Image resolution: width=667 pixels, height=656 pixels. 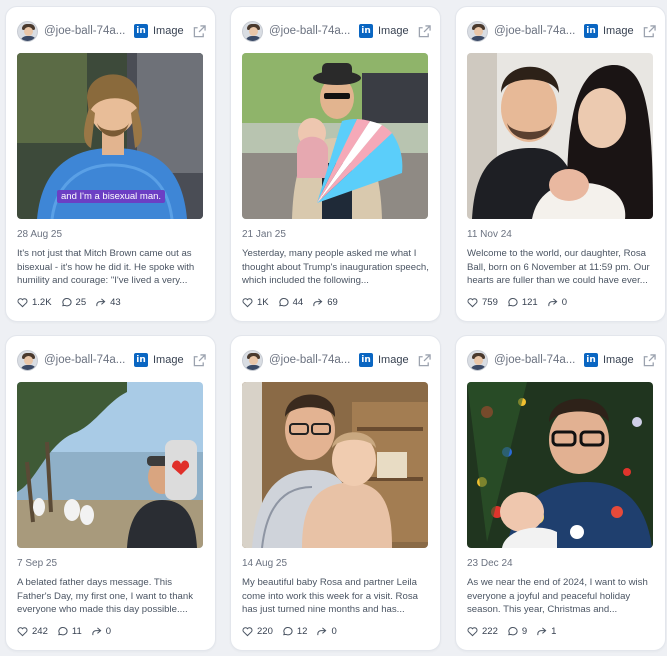 I want to click on engagement-stats: 1K 44 69, so click(x=294, y=302).